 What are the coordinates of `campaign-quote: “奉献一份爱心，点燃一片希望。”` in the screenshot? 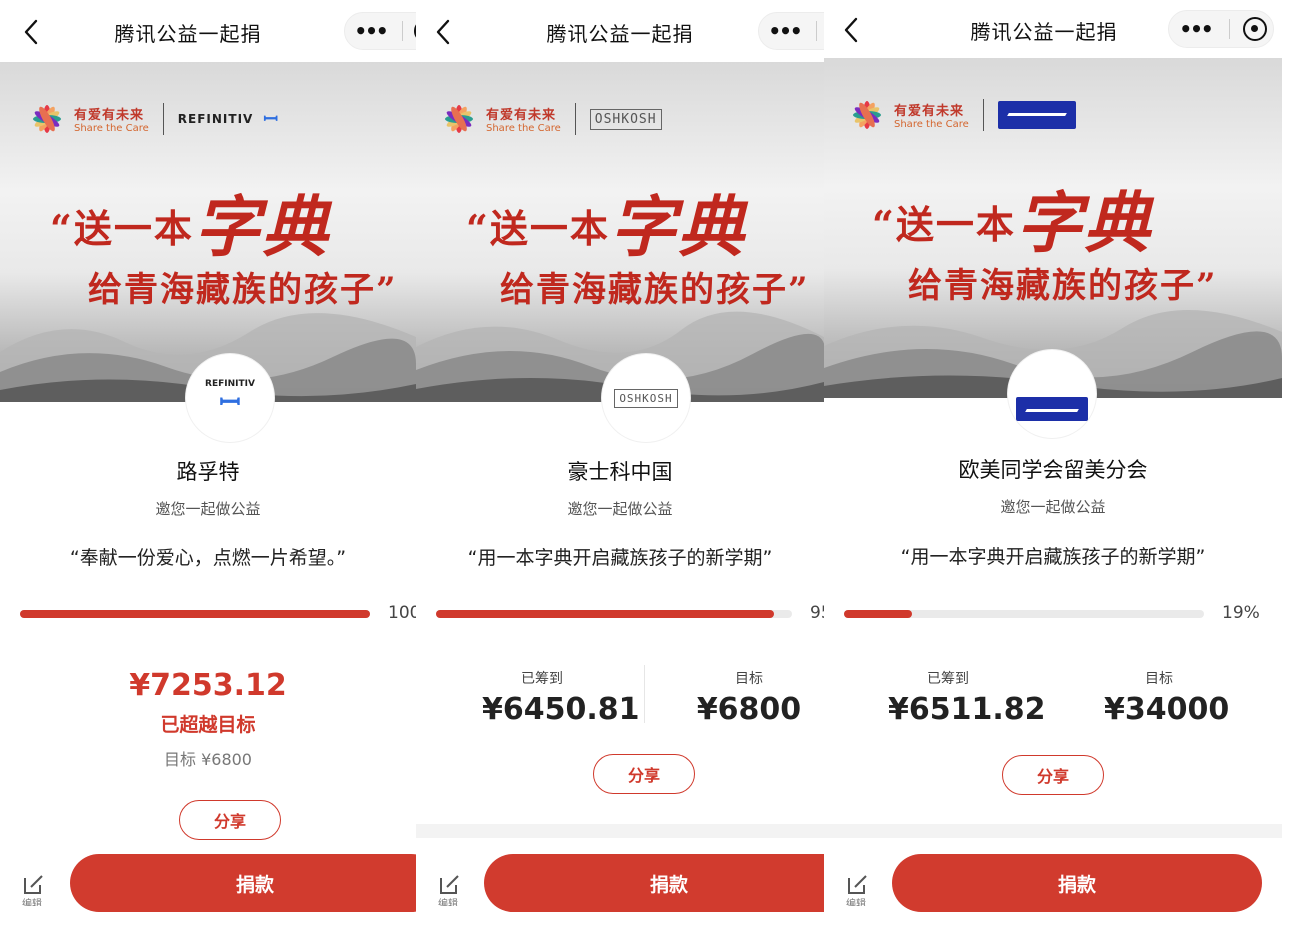 It's located at (208, 558).